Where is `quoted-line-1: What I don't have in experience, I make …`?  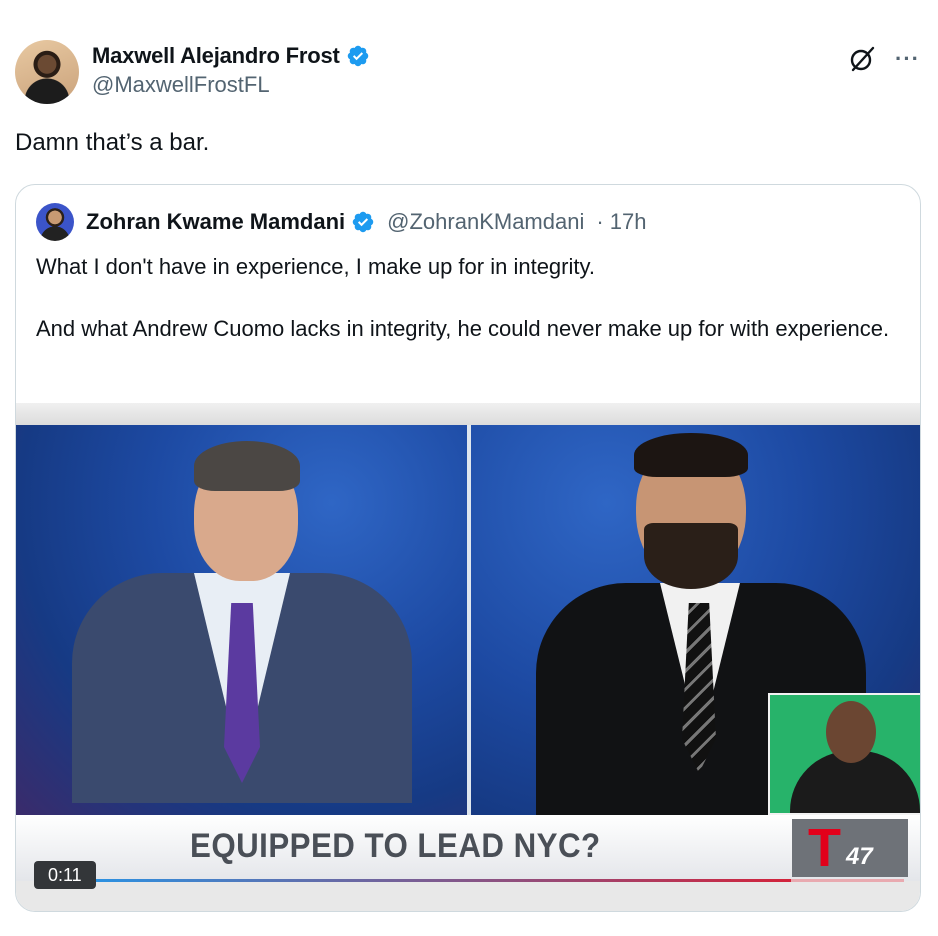
quoted-line-1: What I don't have in experience, I make … is located at coordinates (315, 266).